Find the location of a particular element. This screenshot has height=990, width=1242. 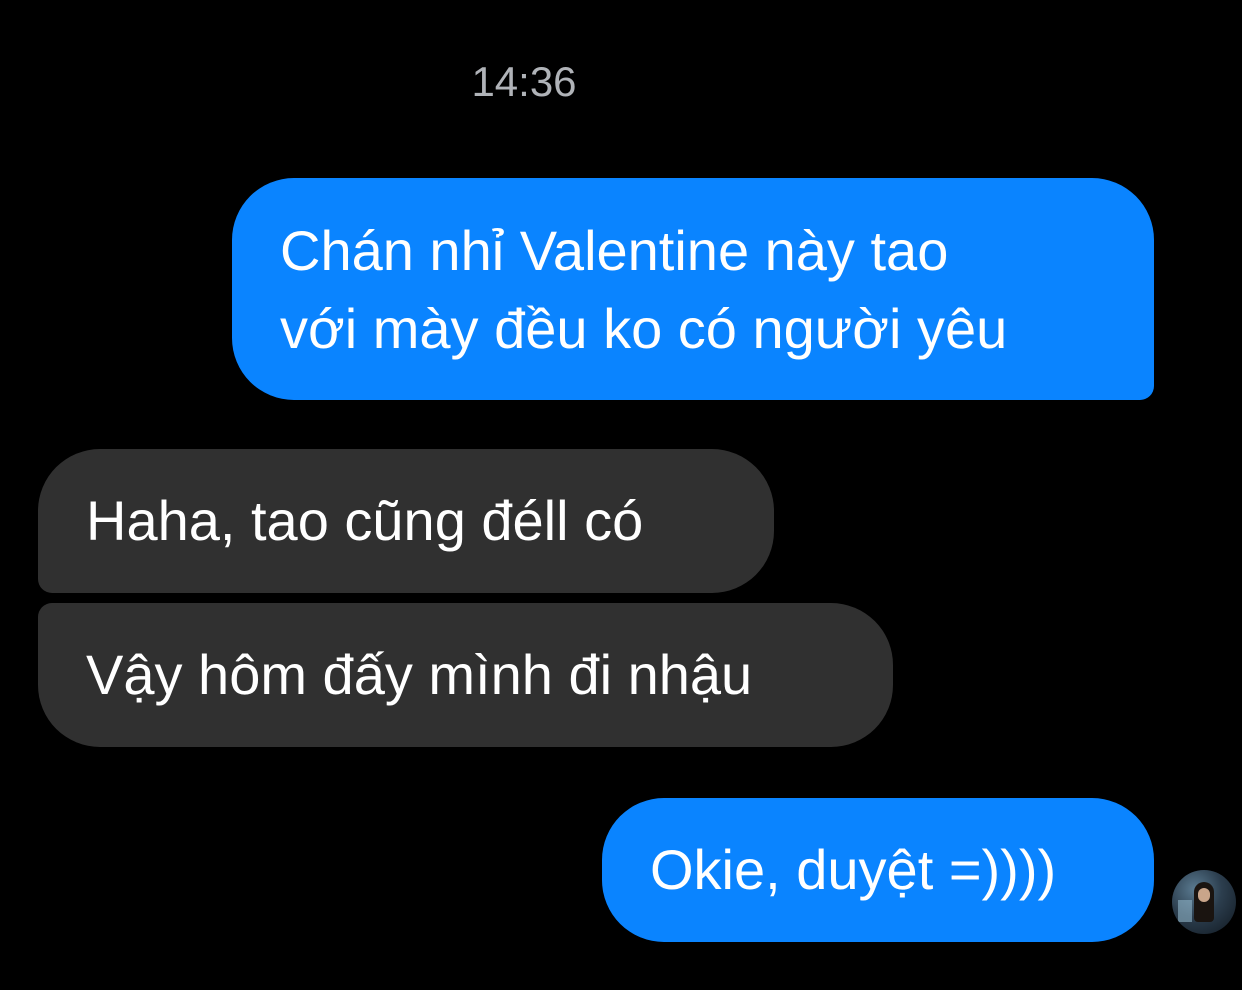

message-text-line: Chán nhỉ Valentine này tao is located at coordinates (614, 250).